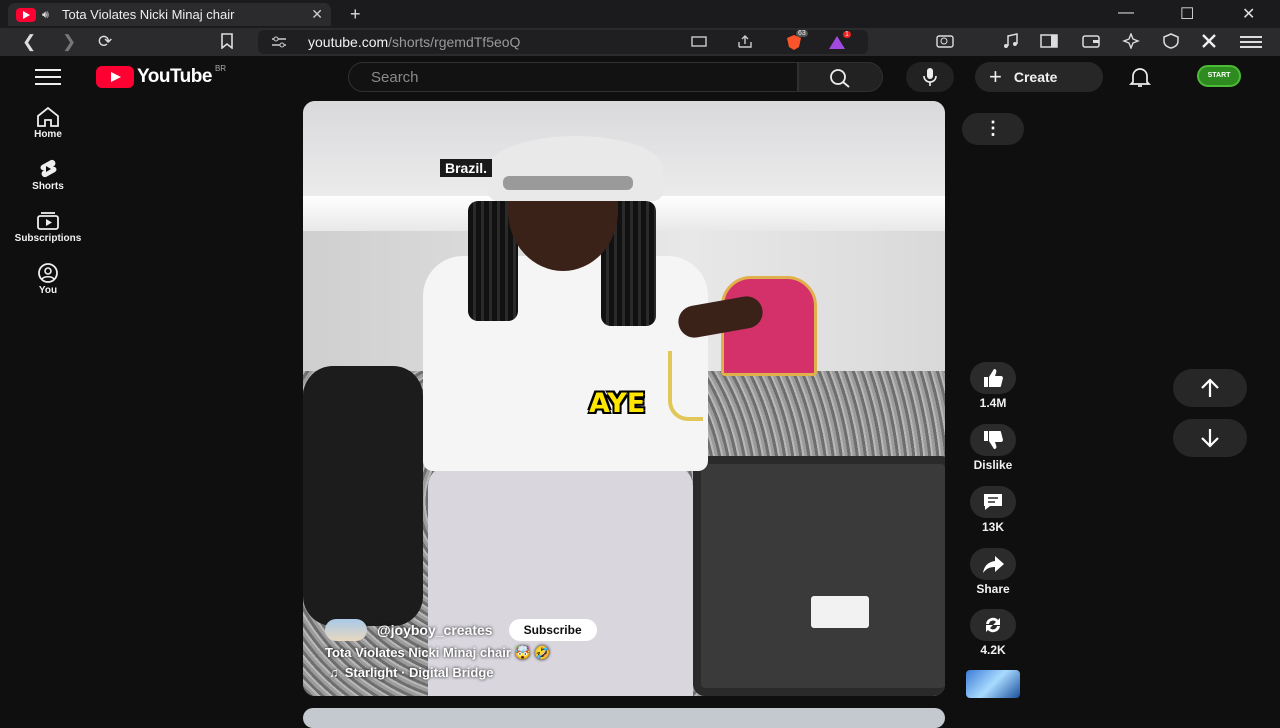  I want to click on music-note-icon: ♫, so click(334, 672).